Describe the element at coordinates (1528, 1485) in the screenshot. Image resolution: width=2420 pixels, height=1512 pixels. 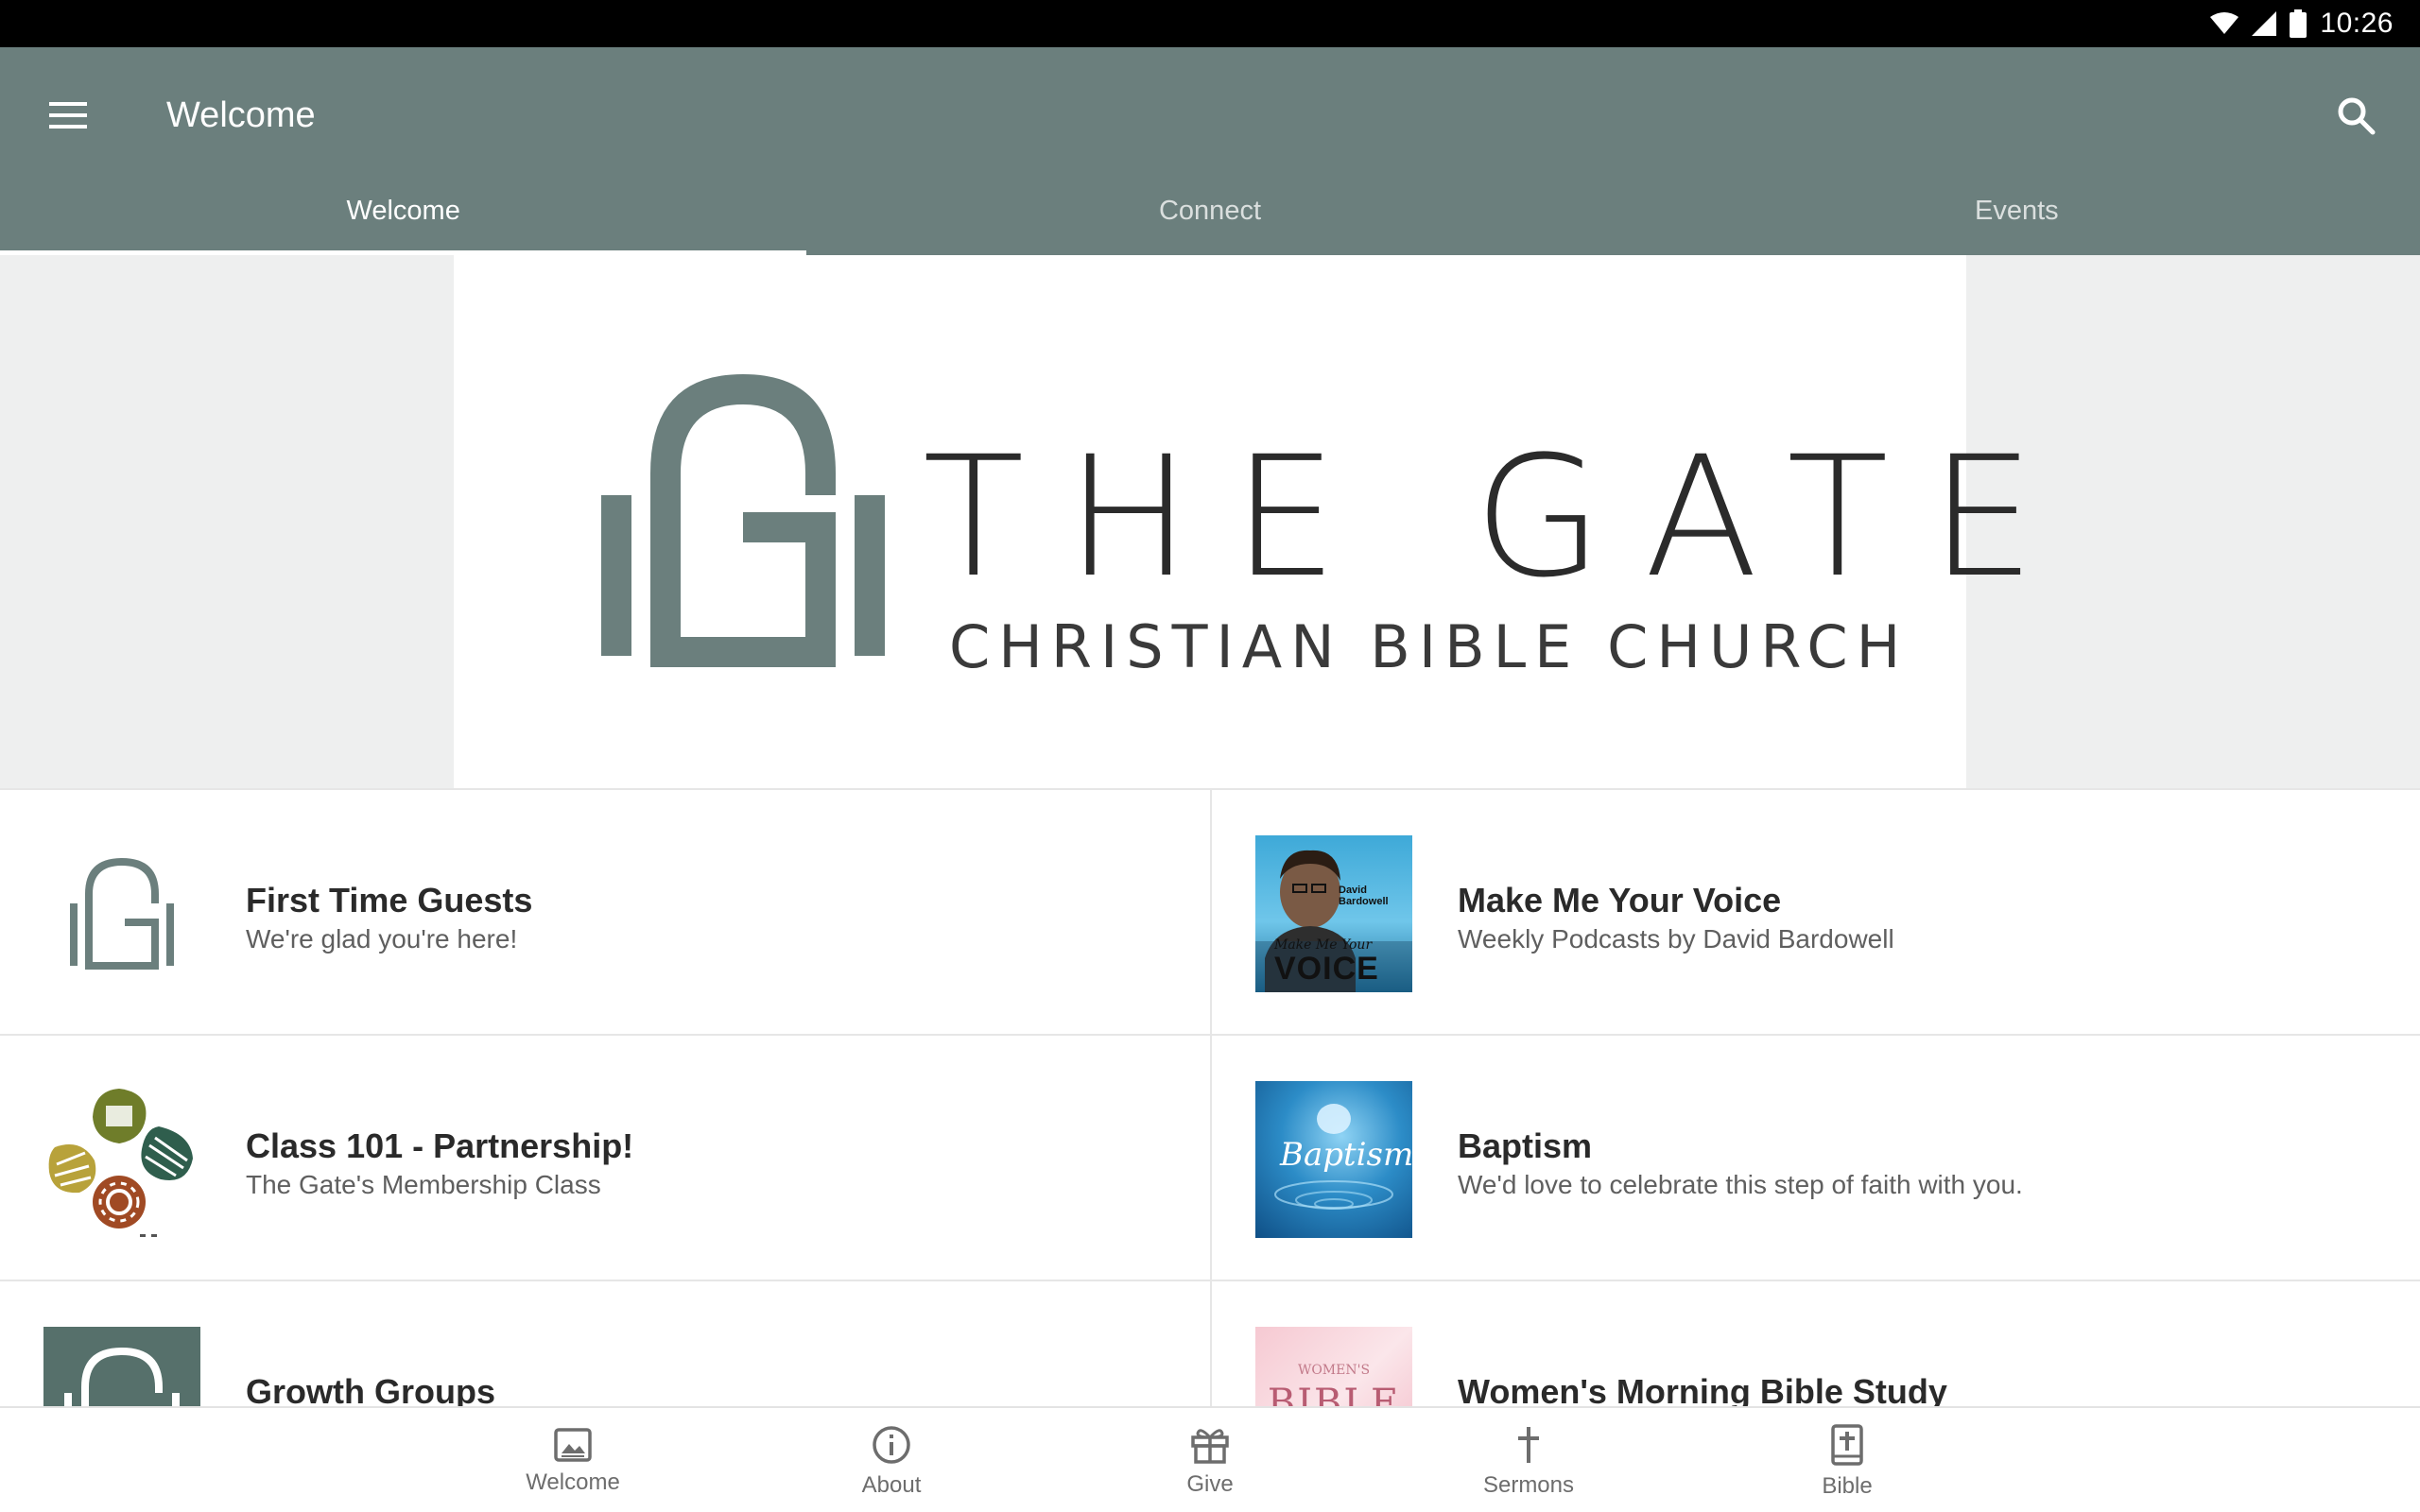
I see `nav-label: Sermons` at that location.